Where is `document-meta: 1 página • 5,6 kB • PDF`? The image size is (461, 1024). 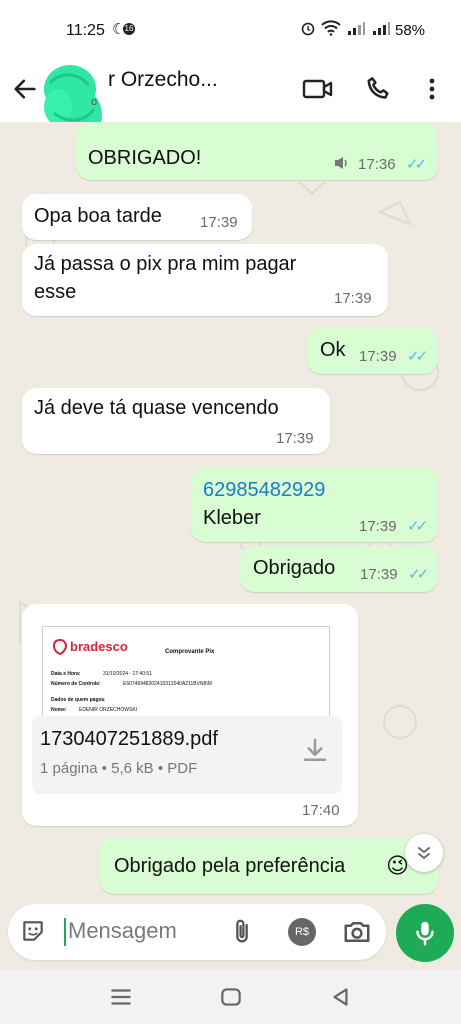
document-meta: 1 página • 5,6 kB • PDF is located at coordinates (119, 768).